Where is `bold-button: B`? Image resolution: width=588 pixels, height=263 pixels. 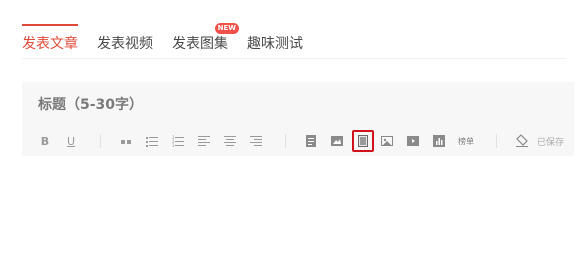 bold-button: B is located at coordinates (45, 141).